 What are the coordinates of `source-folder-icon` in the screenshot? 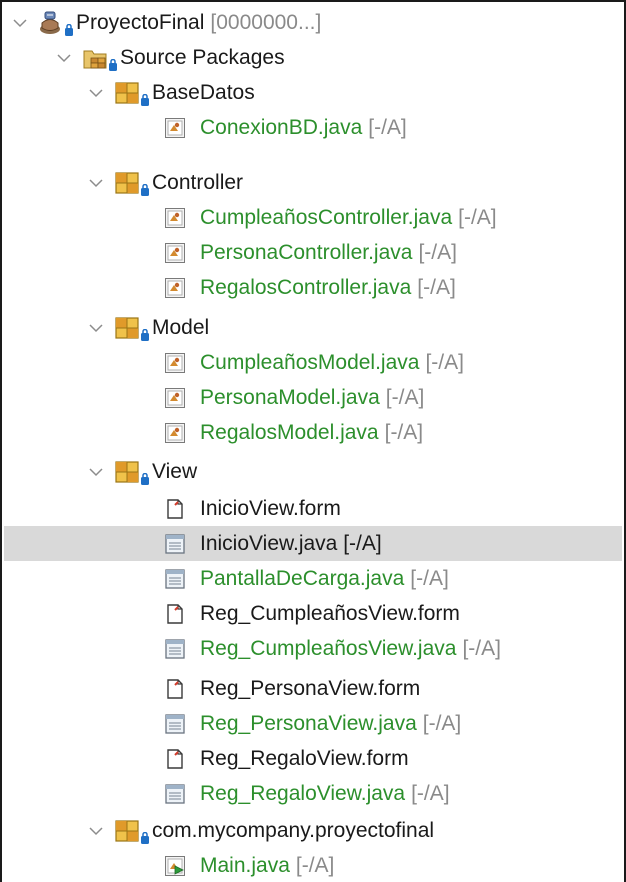 It's located at (99, 58).